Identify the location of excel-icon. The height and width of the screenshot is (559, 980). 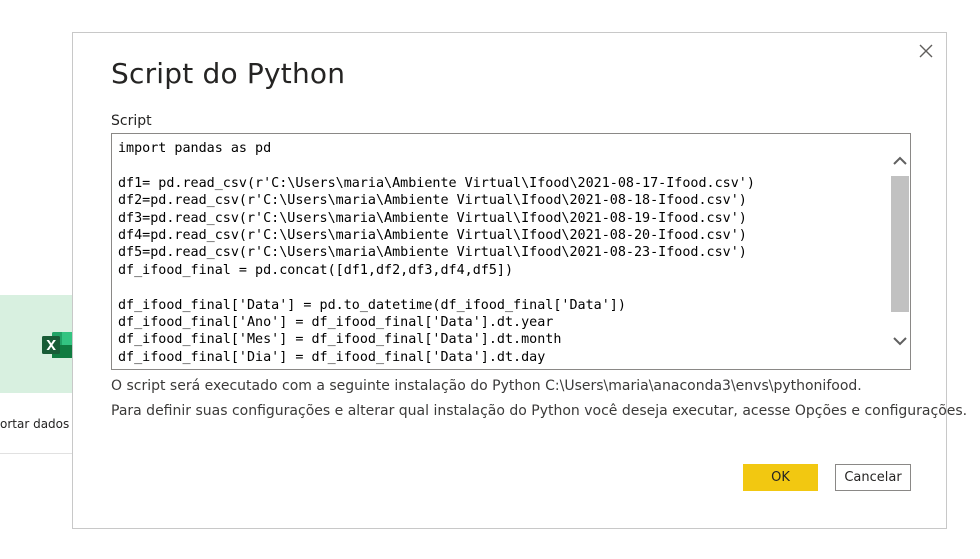
(57, 345).